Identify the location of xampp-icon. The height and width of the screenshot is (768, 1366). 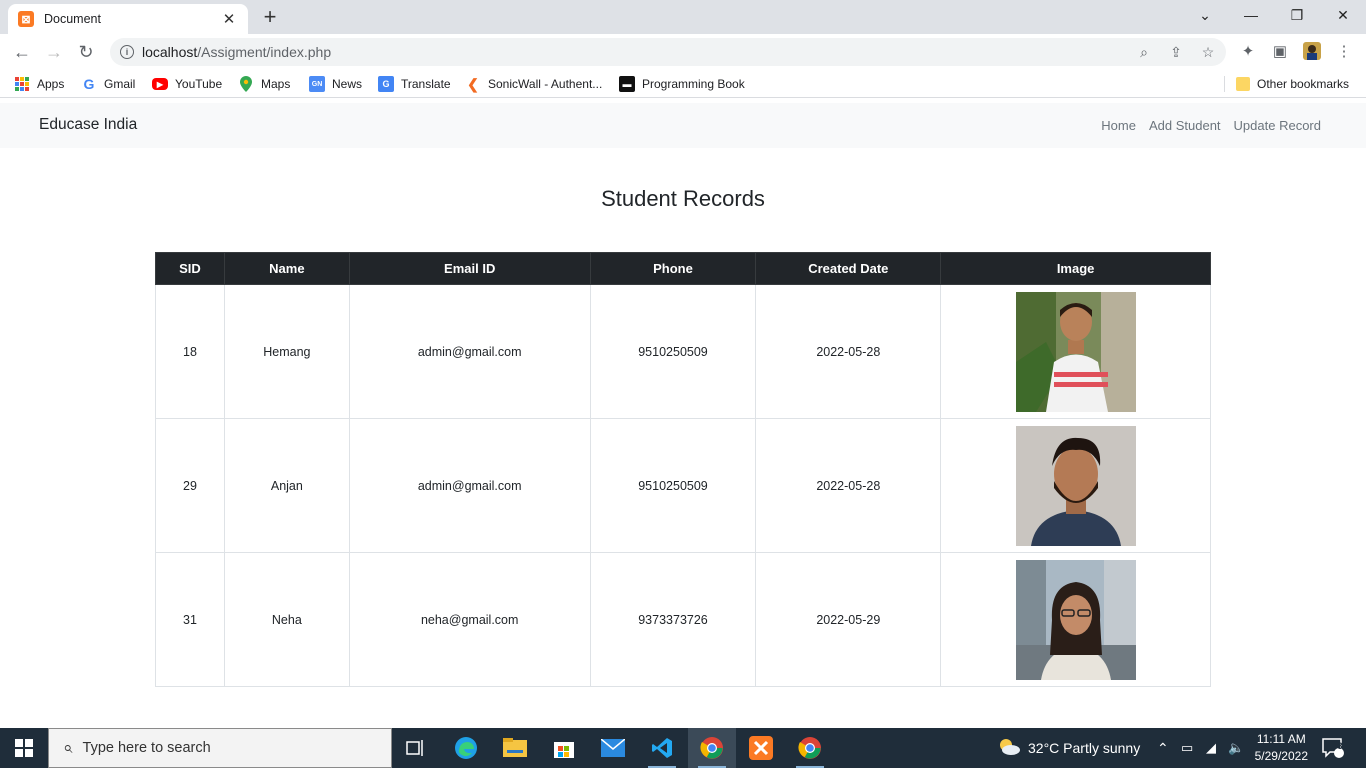
(761, 748).